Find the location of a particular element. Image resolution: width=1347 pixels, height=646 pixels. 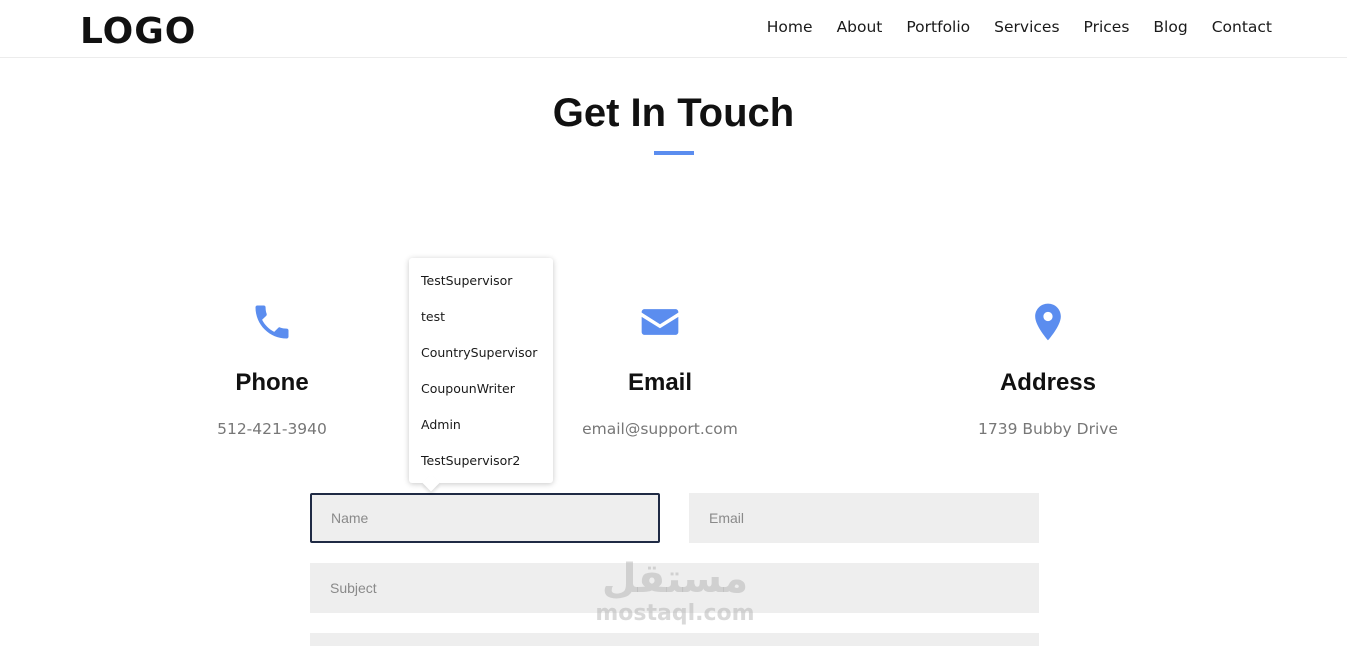

email-value: email@support.com is located at coordinates (660, 429).